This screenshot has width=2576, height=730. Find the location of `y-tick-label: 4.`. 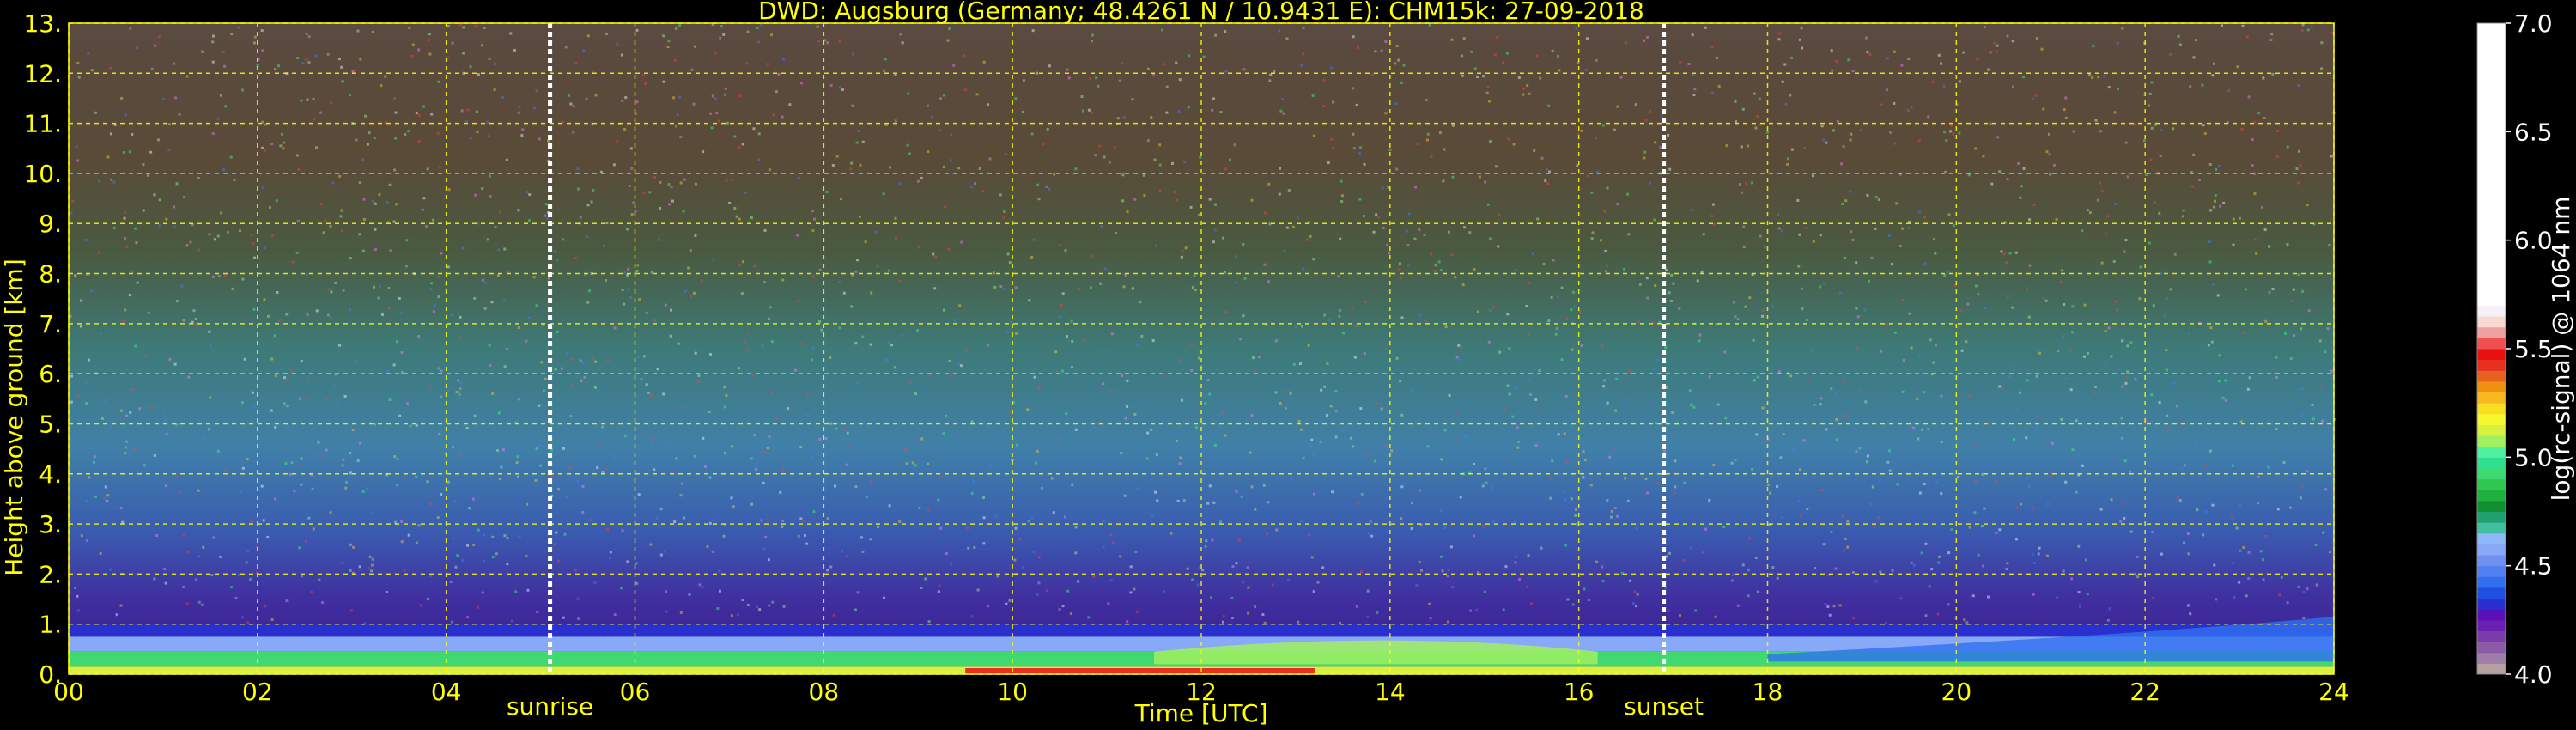

y-tick-label: 4. is located at coordinates (50, 474).